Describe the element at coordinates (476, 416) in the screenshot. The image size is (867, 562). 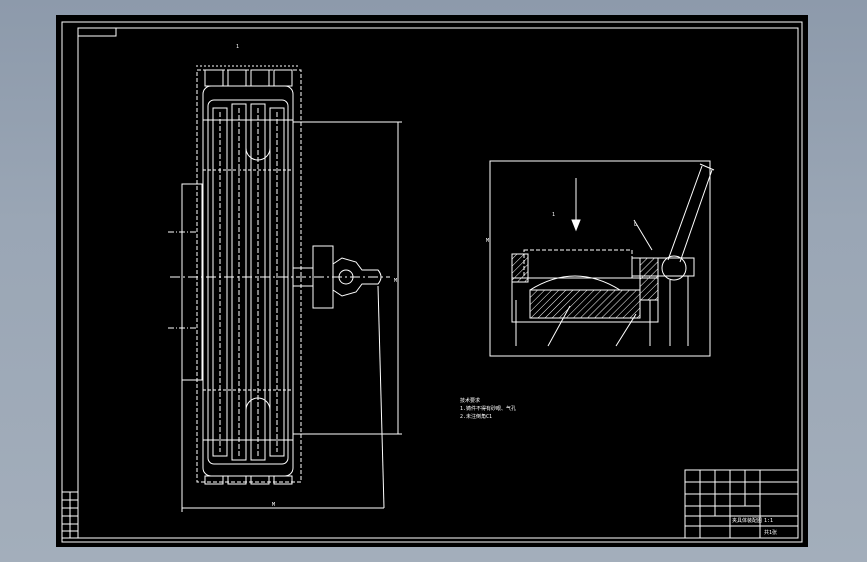
I see `technical-note-2: 2.未注倒角C1` at that location.